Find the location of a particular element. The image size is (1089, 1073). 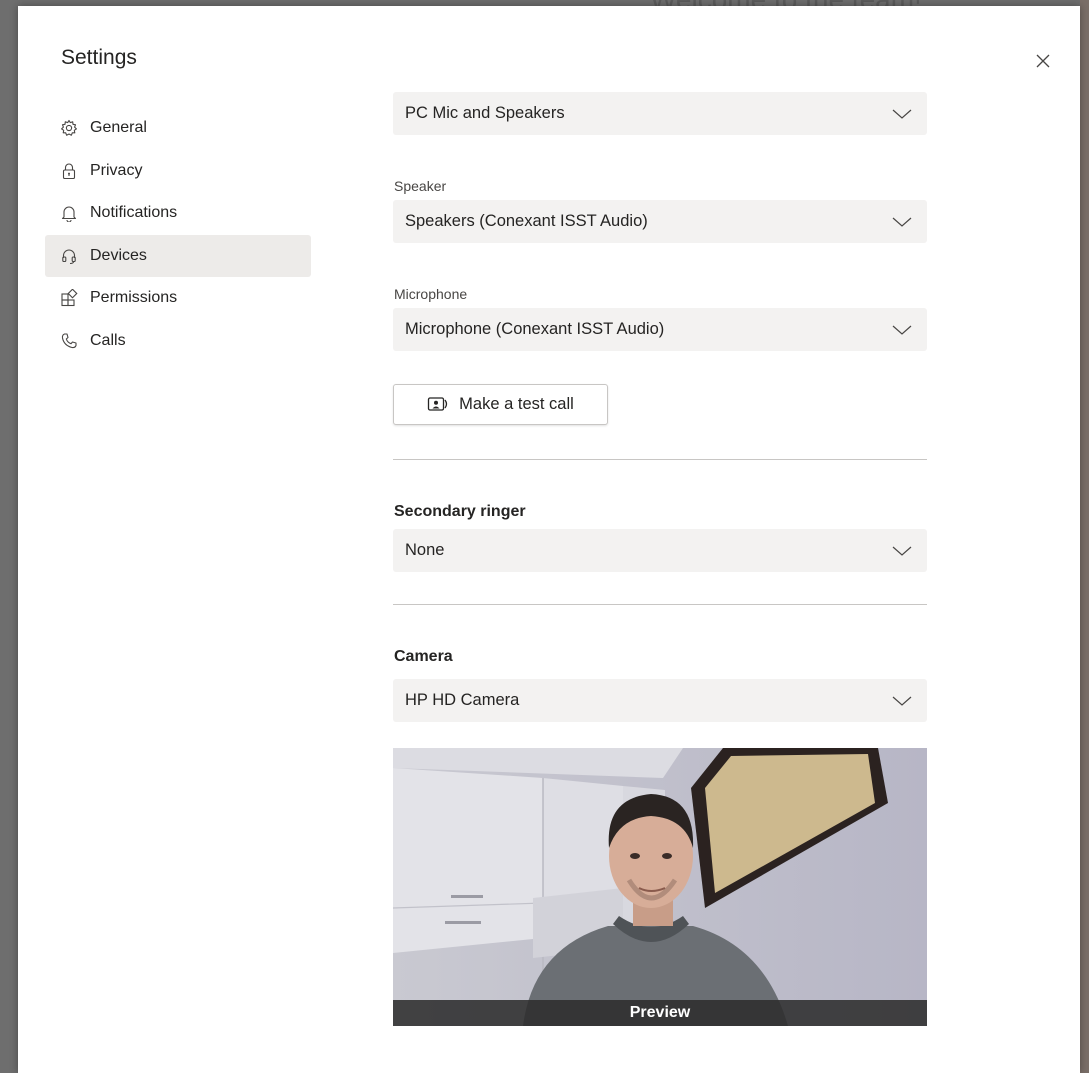

close-icon is located at coordinates (1043, 61).